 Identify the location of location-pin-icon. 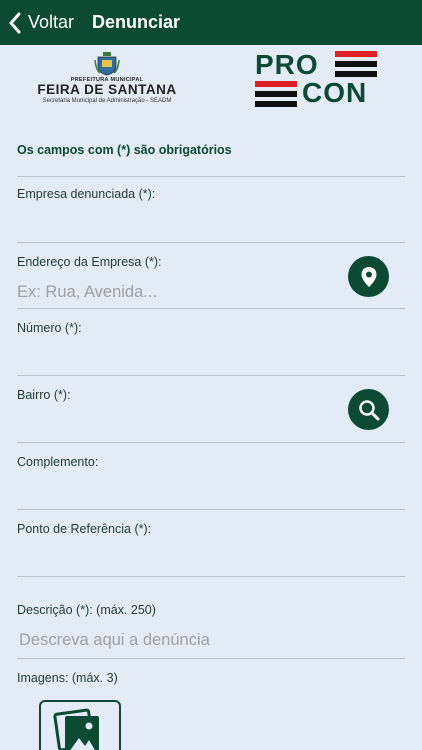
(368, 276).